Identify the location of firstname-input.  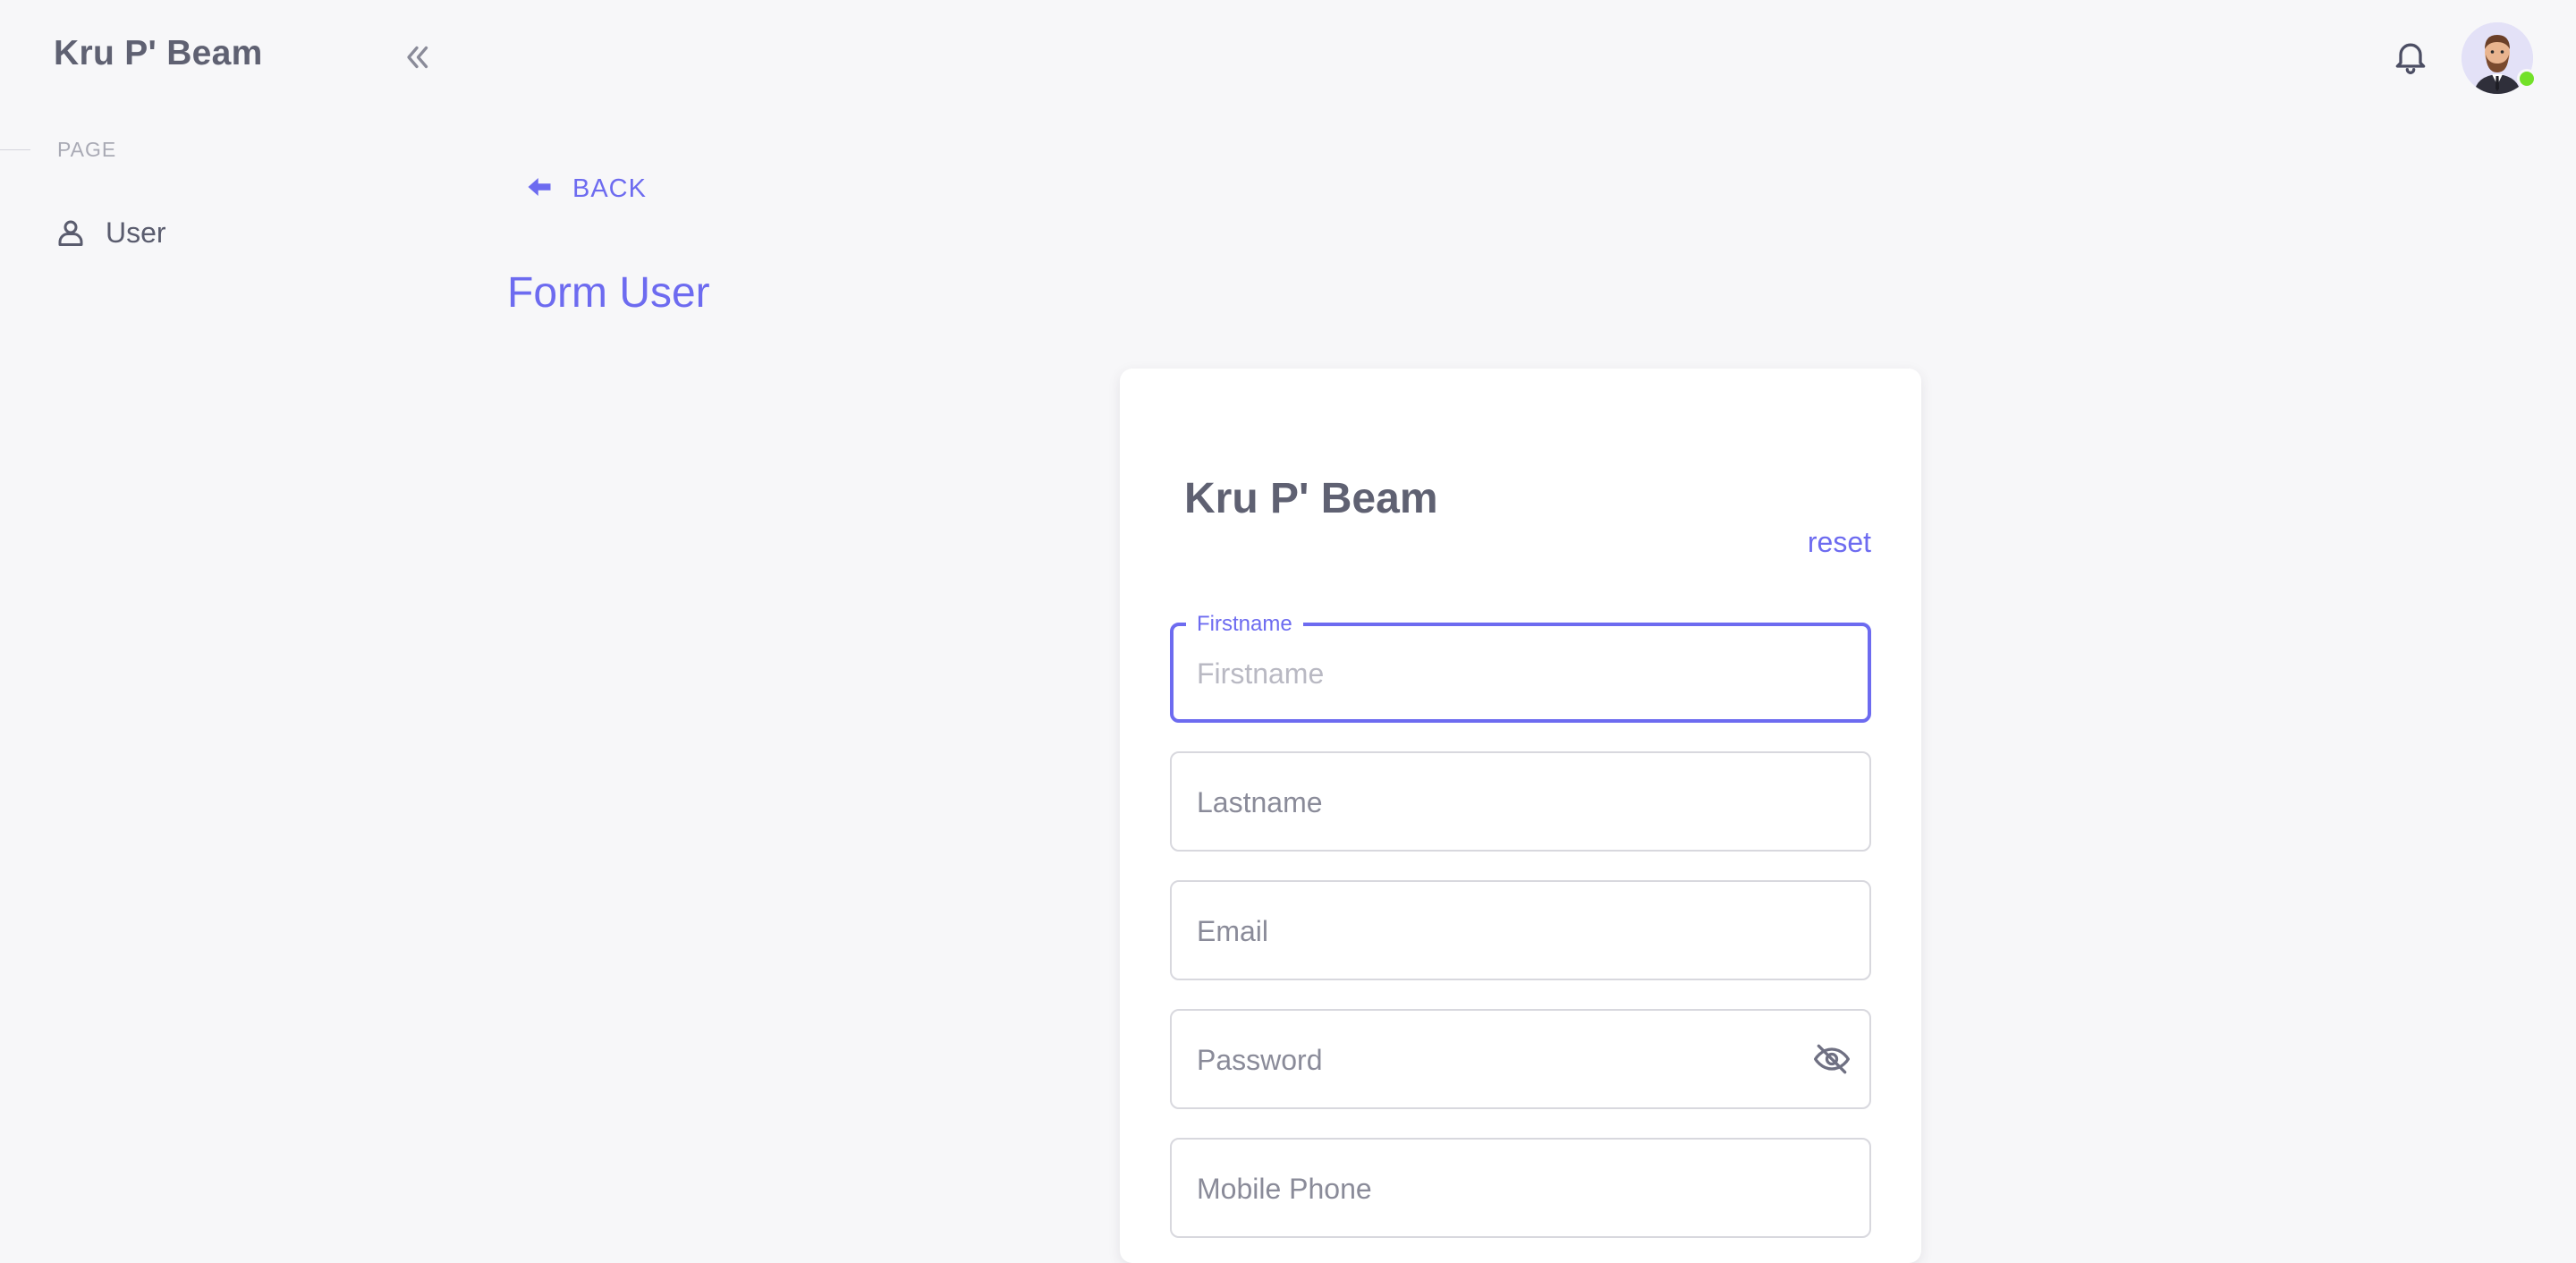
(1501, 673).